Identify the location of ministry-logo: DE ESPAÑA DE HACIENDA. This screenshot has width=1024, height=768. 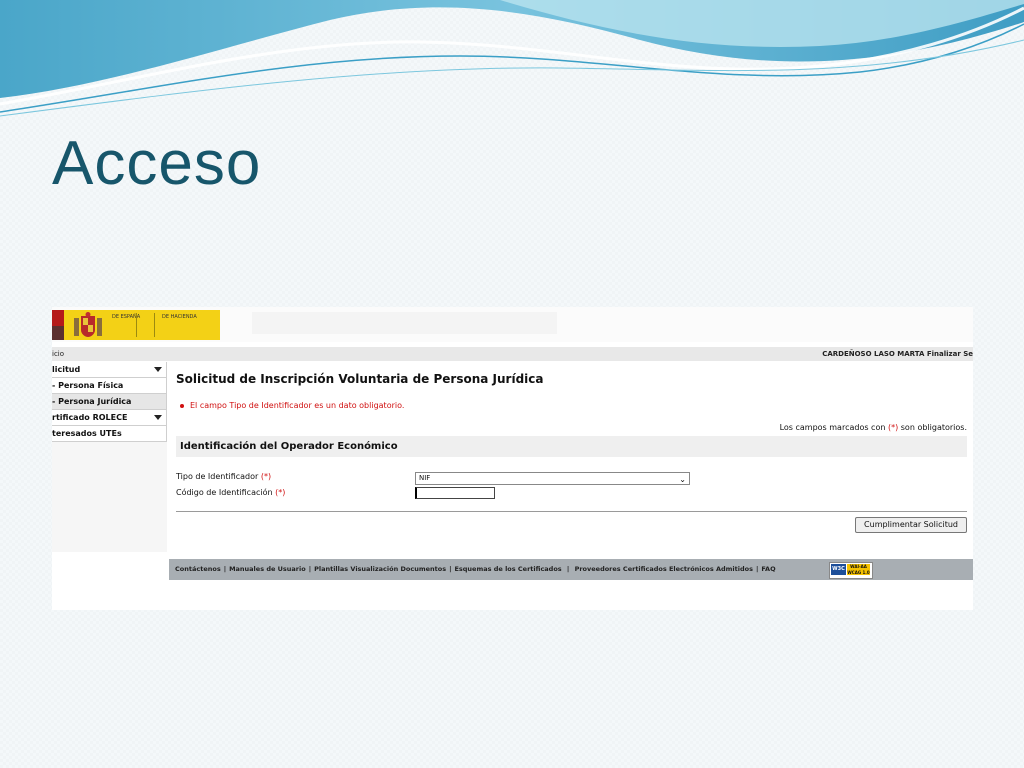
(136, 325).